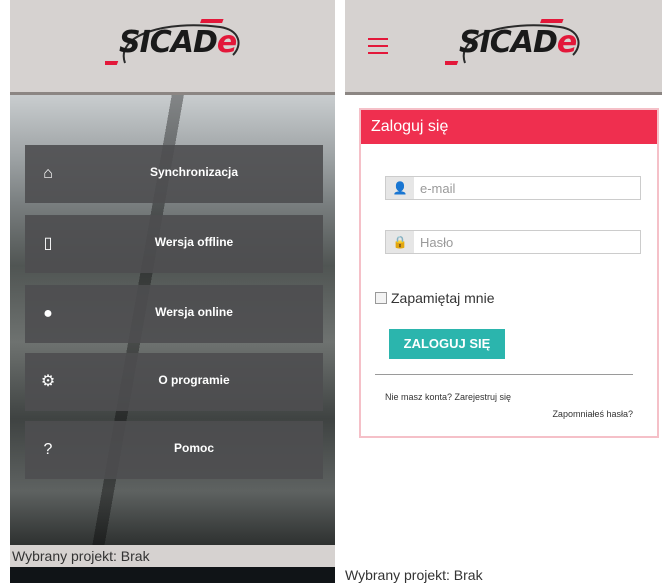  I want to click on tablet-icon: ▯, so click(48, 243).